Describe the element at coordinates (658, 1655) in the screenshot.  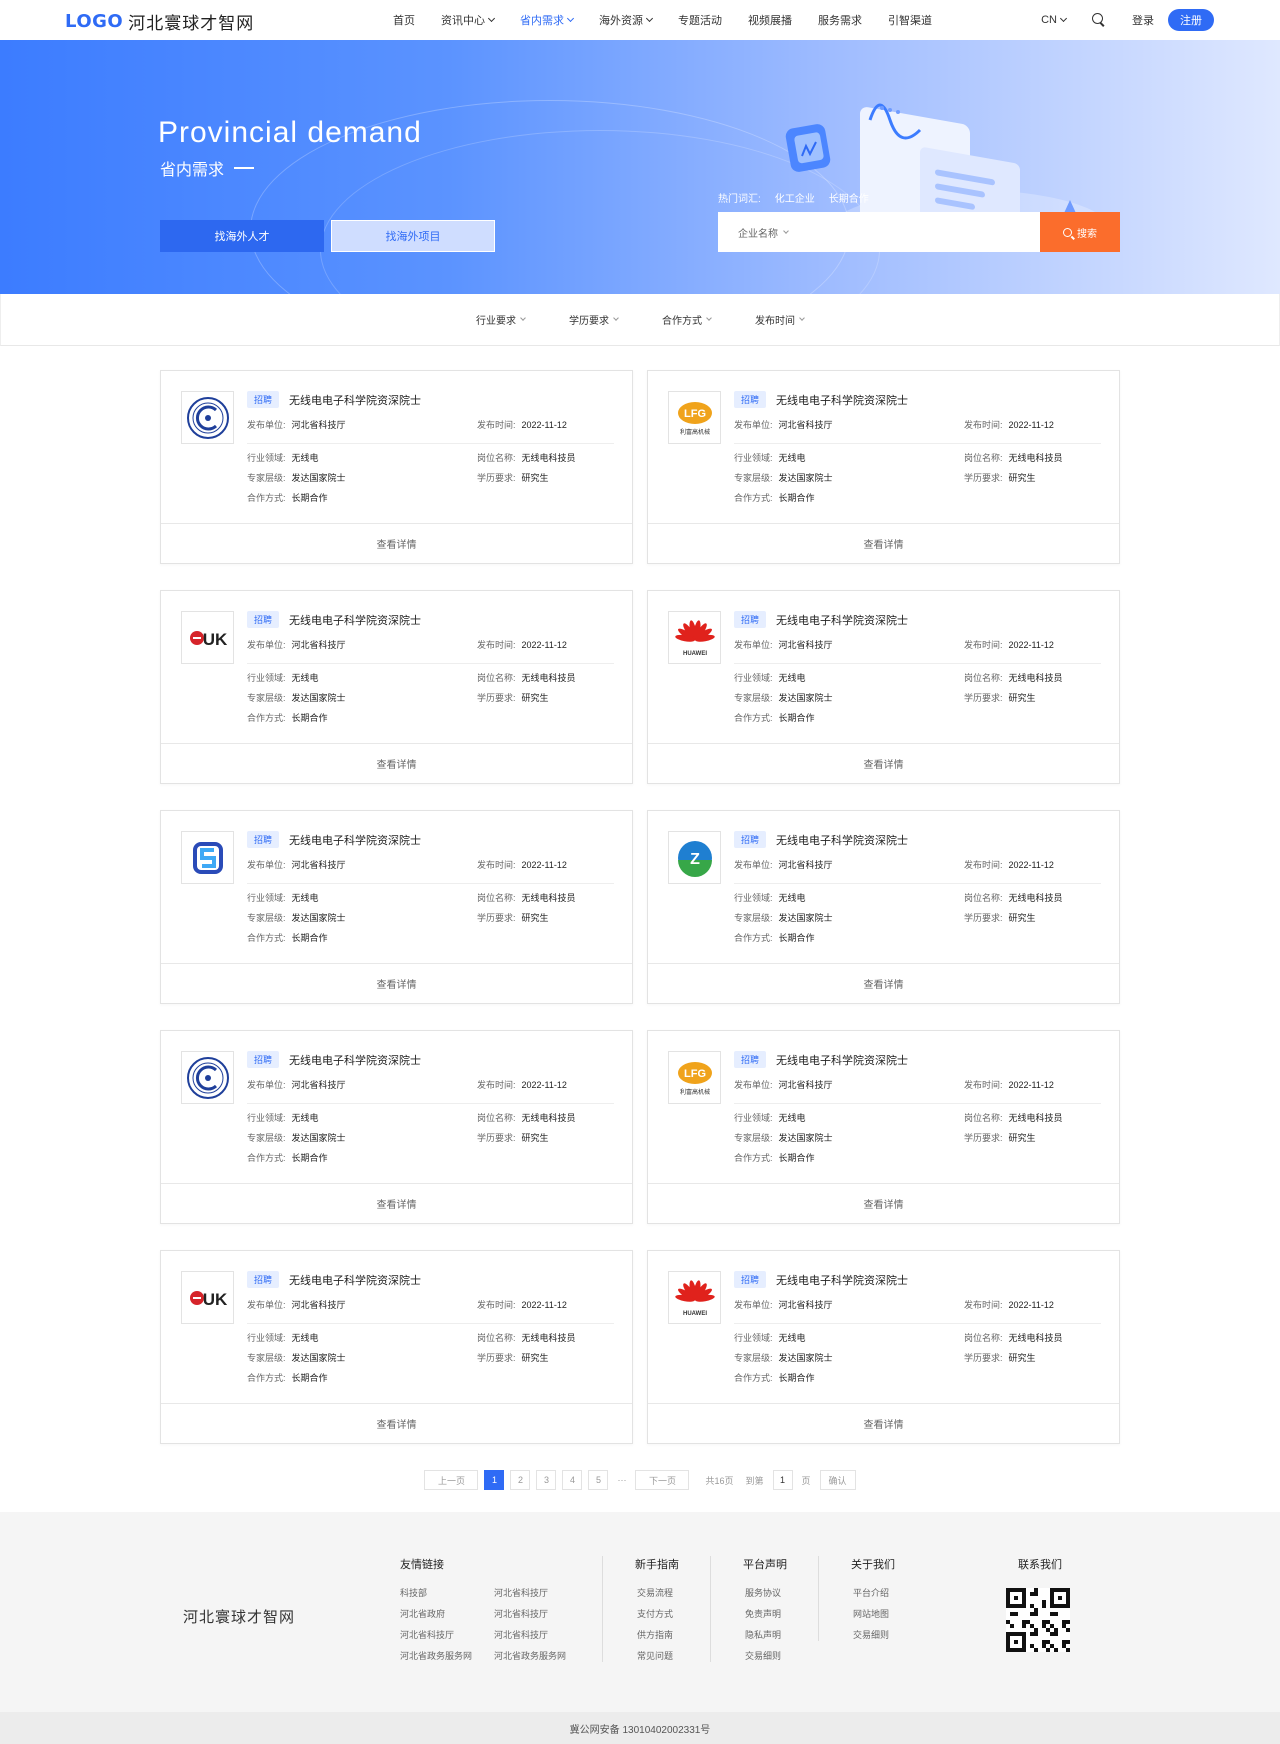
I see `footer-link: 常见问题` at that location.